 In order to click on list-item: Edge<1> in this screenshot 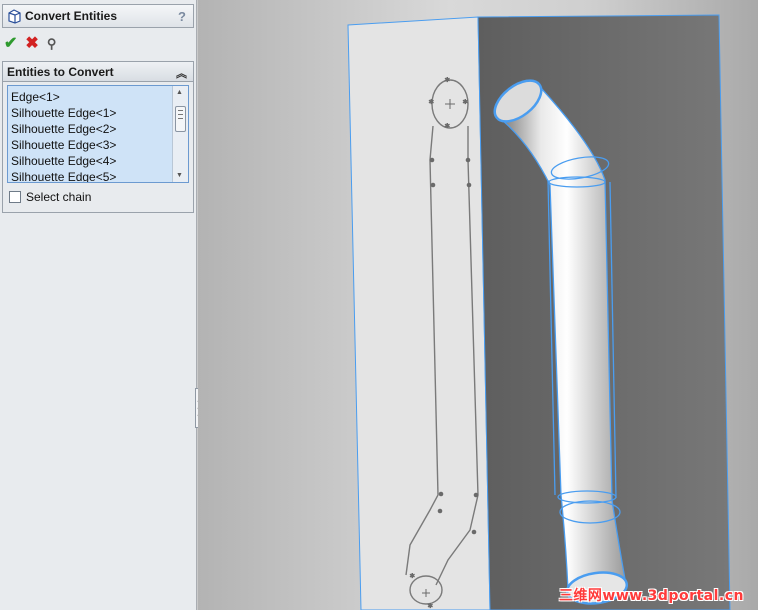, I will do `click(63, 97)`.